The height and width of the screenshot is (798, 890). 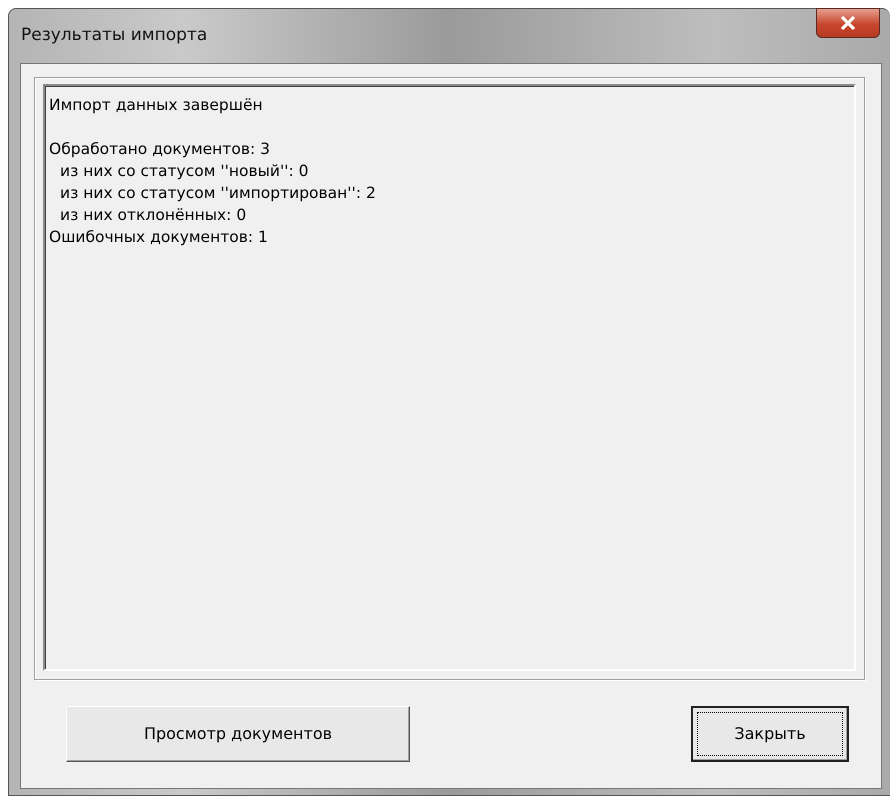 I want to click on report-line: из них со статусом ''новый'': 0, so click(x=184, y=171).